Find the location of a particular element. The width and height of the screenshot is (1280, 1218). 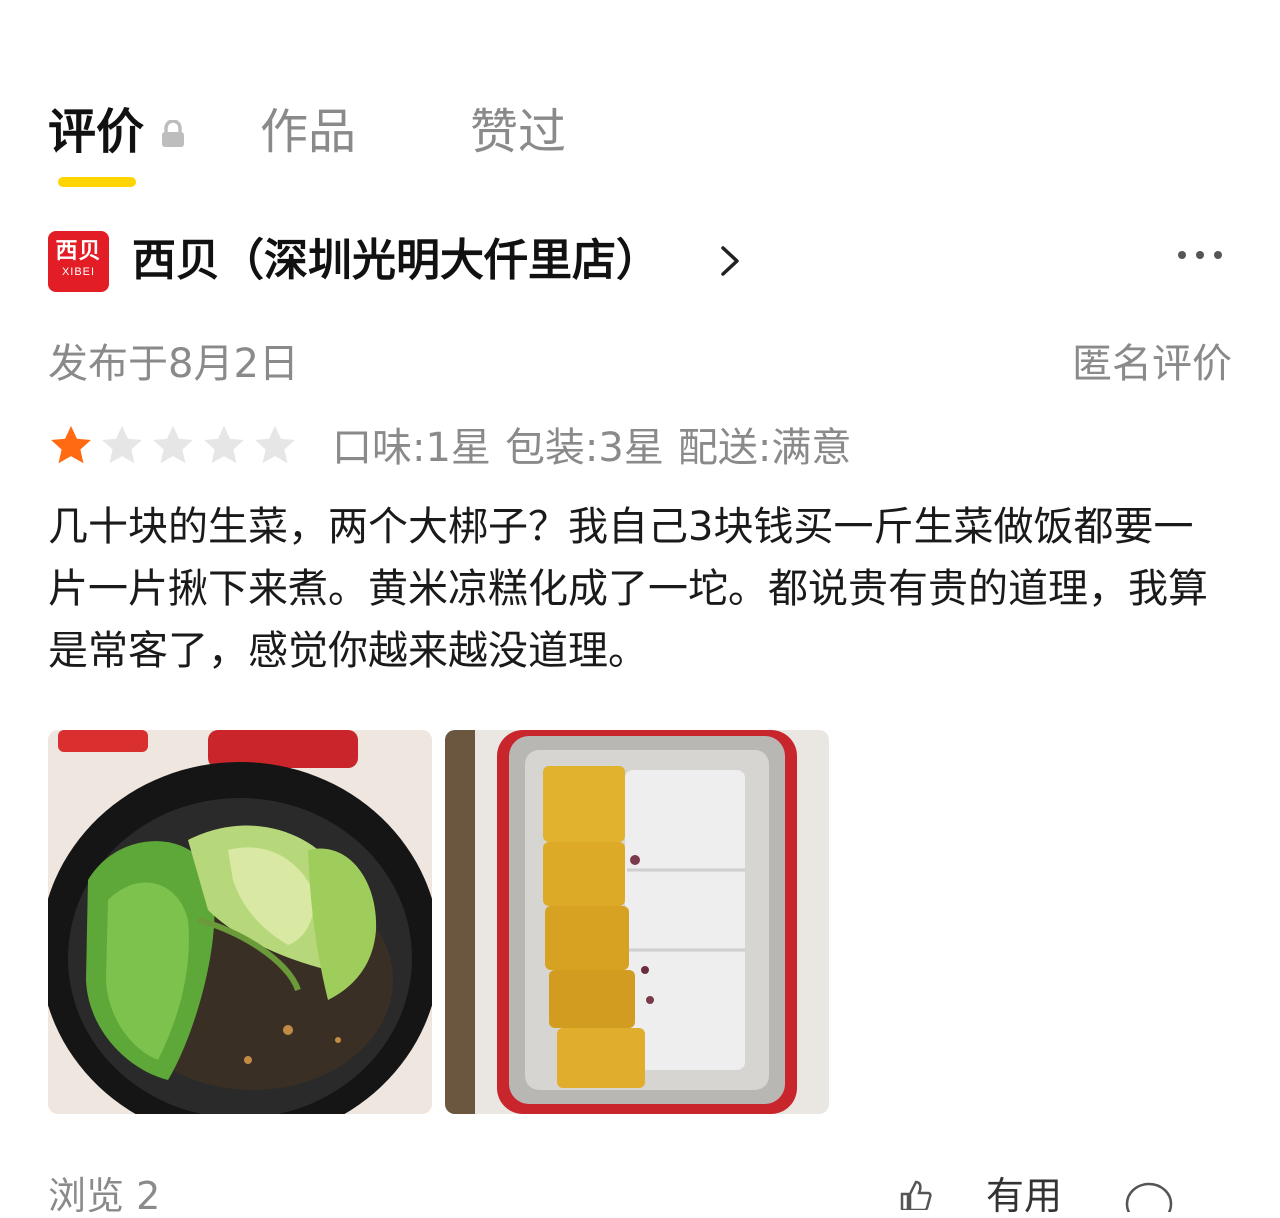

store-logo-text: 西贝 is located at coordinates (78, 251).